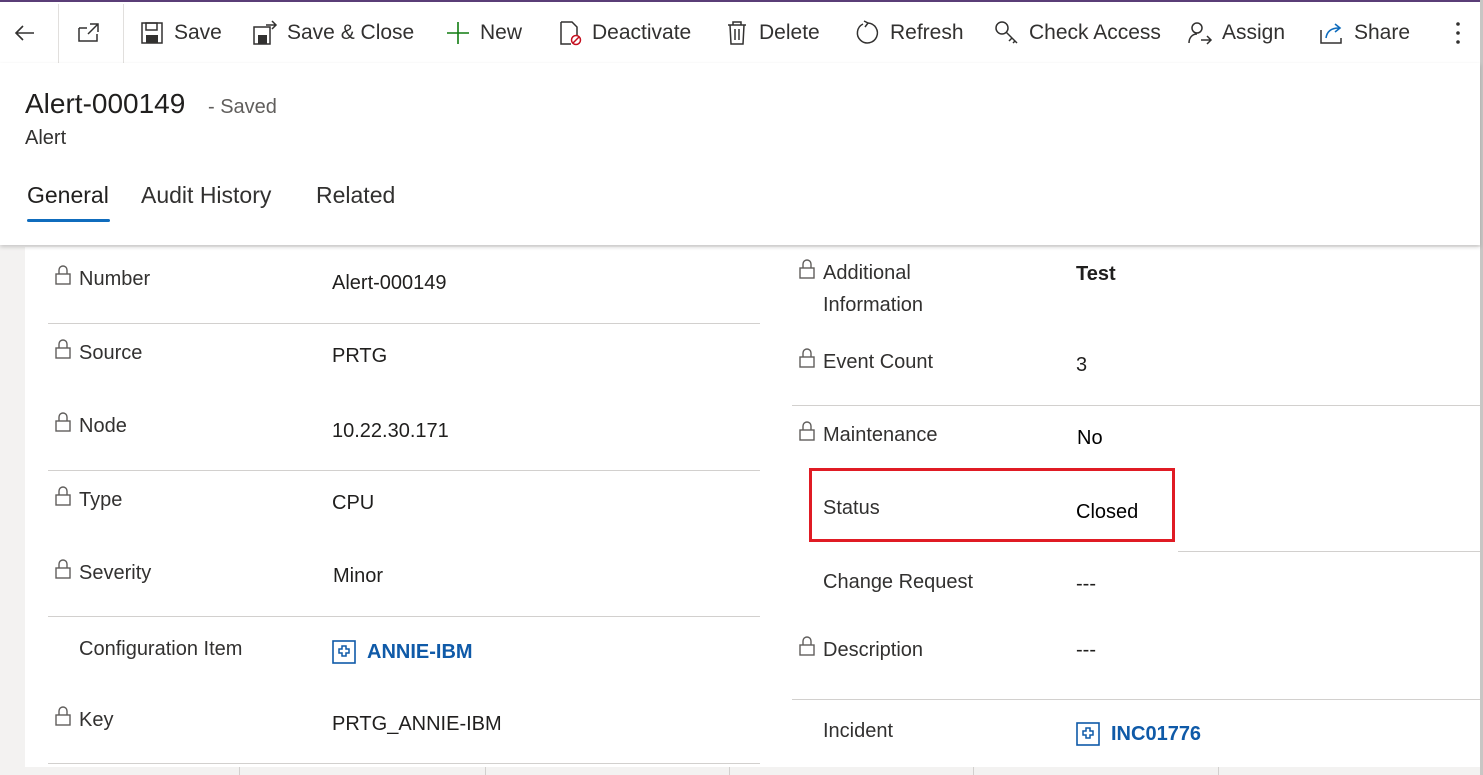 The width and height of the screenshot is (1483, 775). I want to click on new-button: New, so click(483, 32).